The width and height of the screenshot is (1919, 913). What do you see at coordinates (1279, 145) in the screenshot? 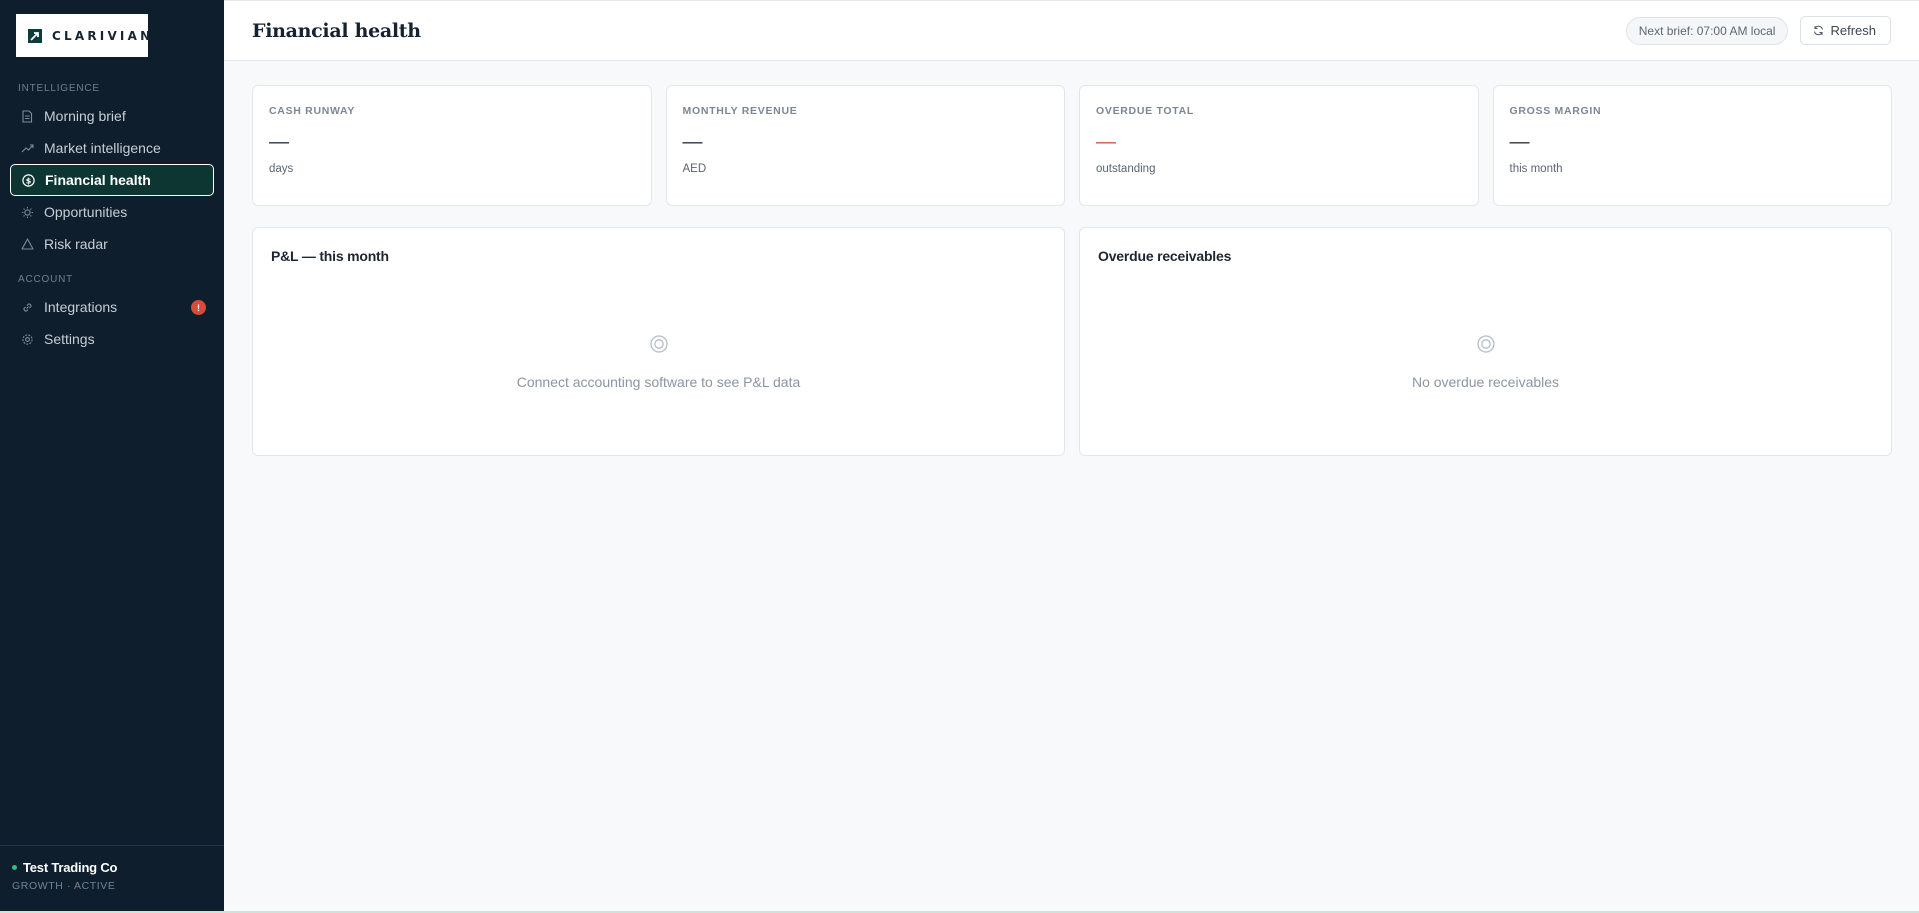
I see `stat-card-overdue-total: OVERDUE TOTAL — outstanding` at bounding box center [1279, 145].